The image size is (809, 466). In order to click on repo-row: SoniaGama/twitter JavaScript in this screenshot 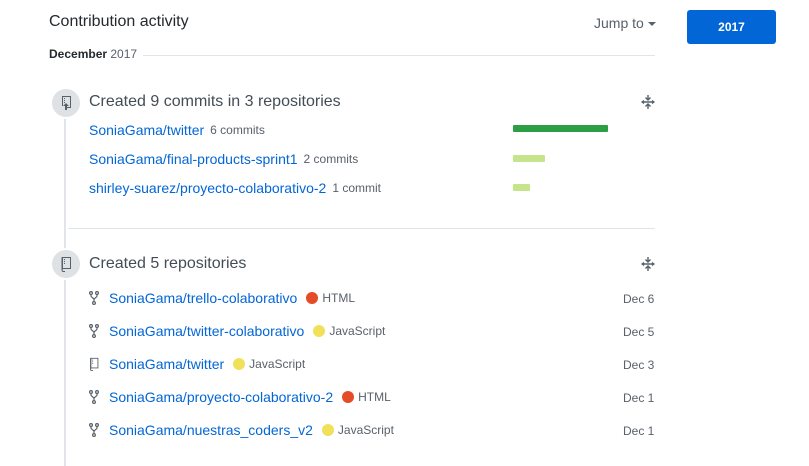, I will do `click(196, 364)`.